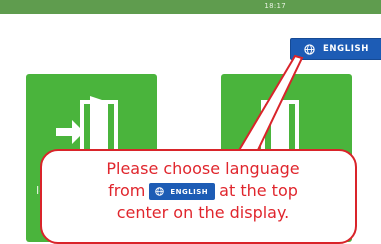 The height and width of the screenshot is (244, 381). Describe the element at coordinates (203, 212) in the screenshot. I see `callout-line-3: center on the display.` at that location.